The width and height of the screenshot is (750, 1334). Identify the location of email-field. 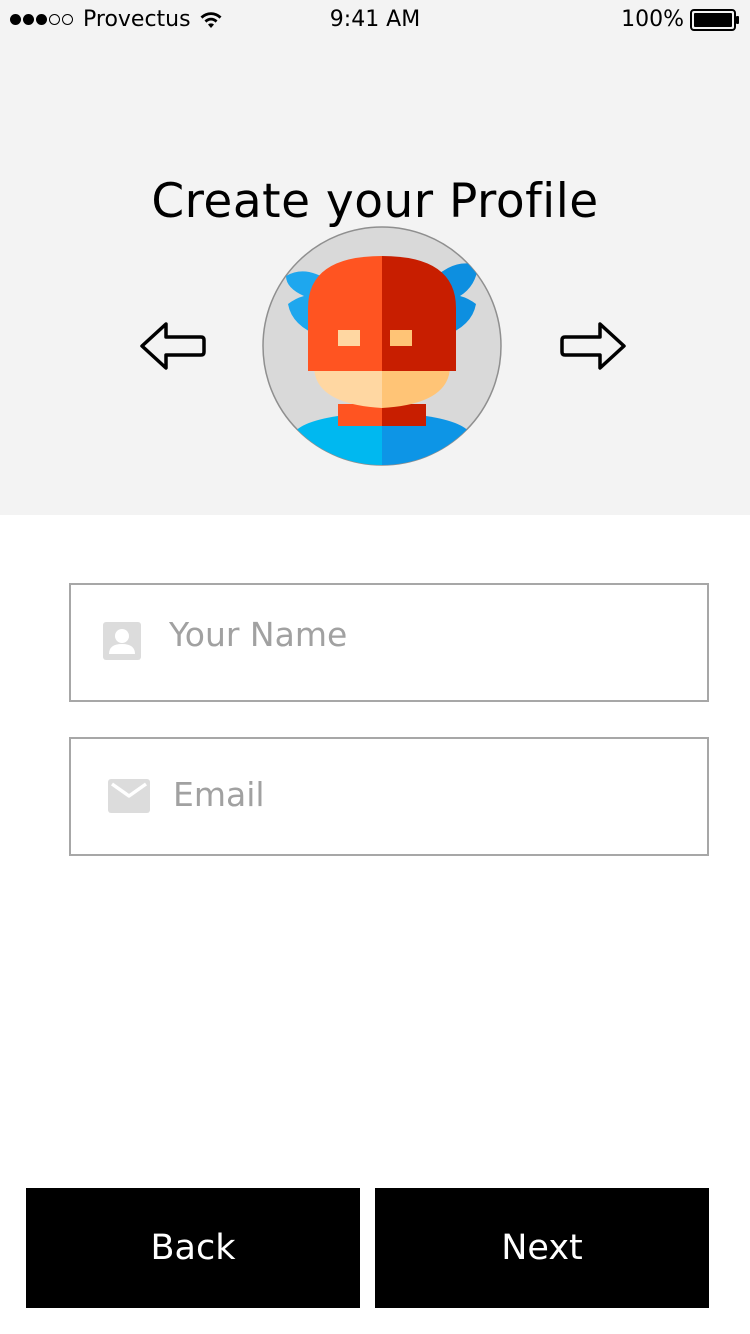
(389, 796).